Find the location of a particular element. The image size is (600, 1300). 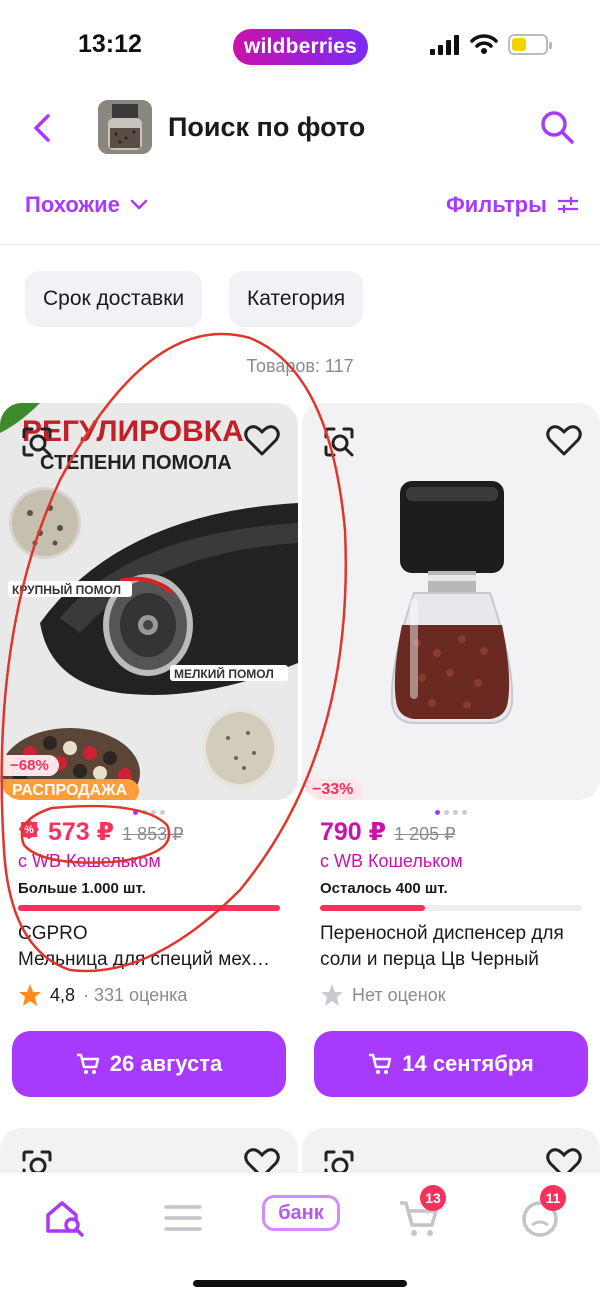

rating-row: Нет оценок is located at coordinates (383, 995).